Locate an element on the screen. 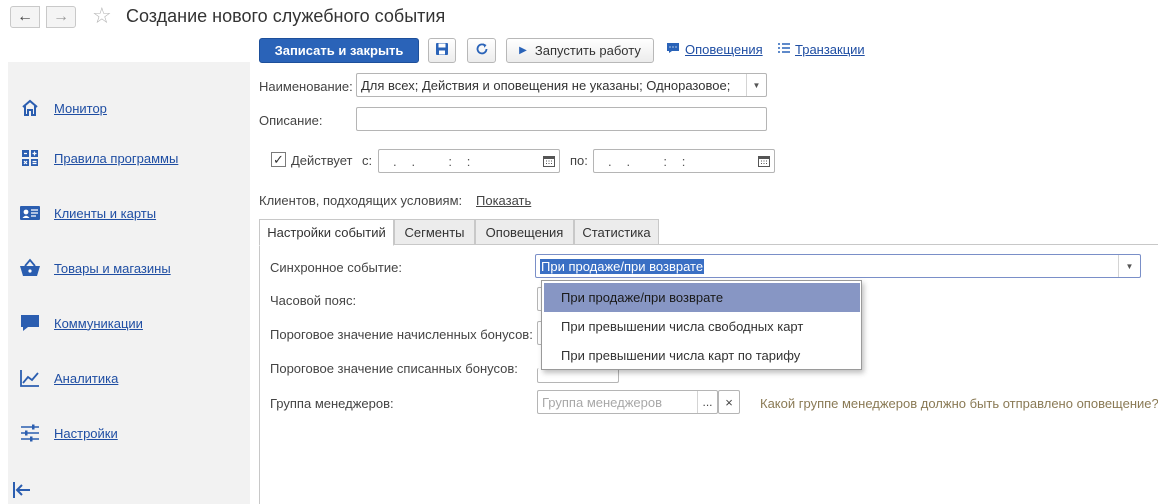 The width and height of the screenshot is (1158, 504). sidebar-item-label: Клиенты и карты is located at coordinates (105, 213).